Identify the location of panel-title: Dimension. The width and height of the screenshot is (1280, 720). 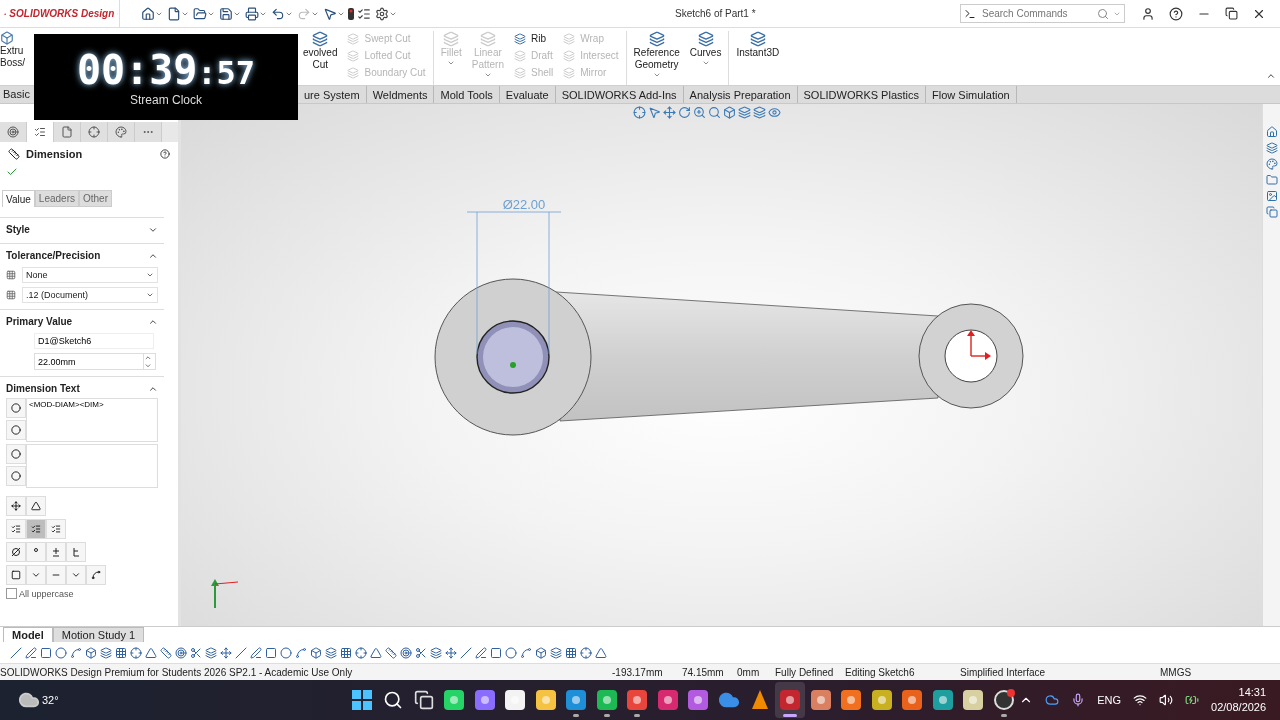
(55, 154).